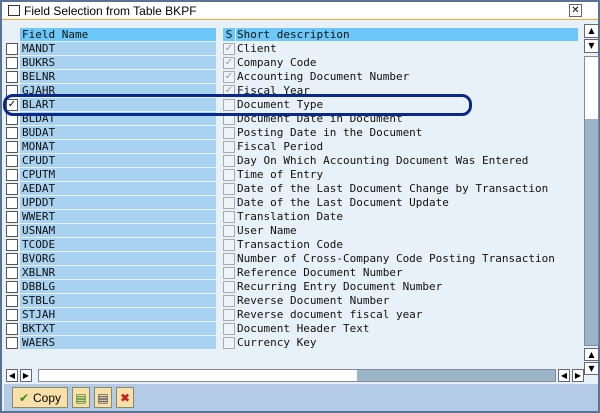 The height and width of the screenshot is (413, 600). Describe the element at coordinates (578, 375) in the screenshot. I see `scroll-right-button-2: ▶` at that location.